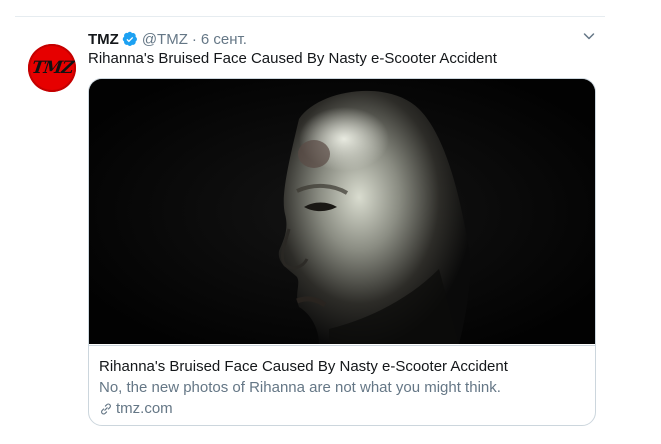  What do you see at coordinates (165, 39) in the screenshot?
I see `author-handle: @TMZ` at bounding box center [165, 39].